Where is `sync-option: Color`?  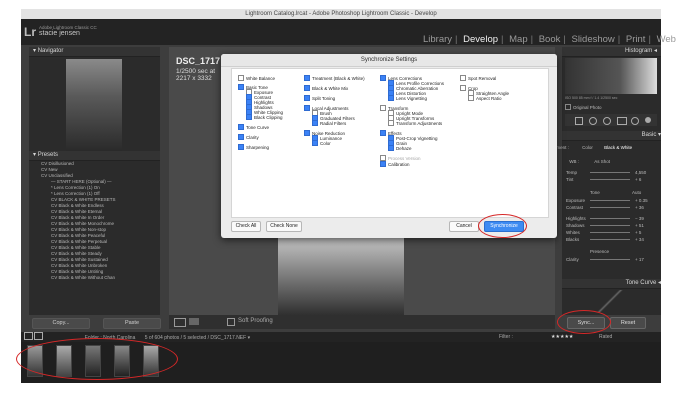
sync-option: Color is located at coordinates (321, 143).